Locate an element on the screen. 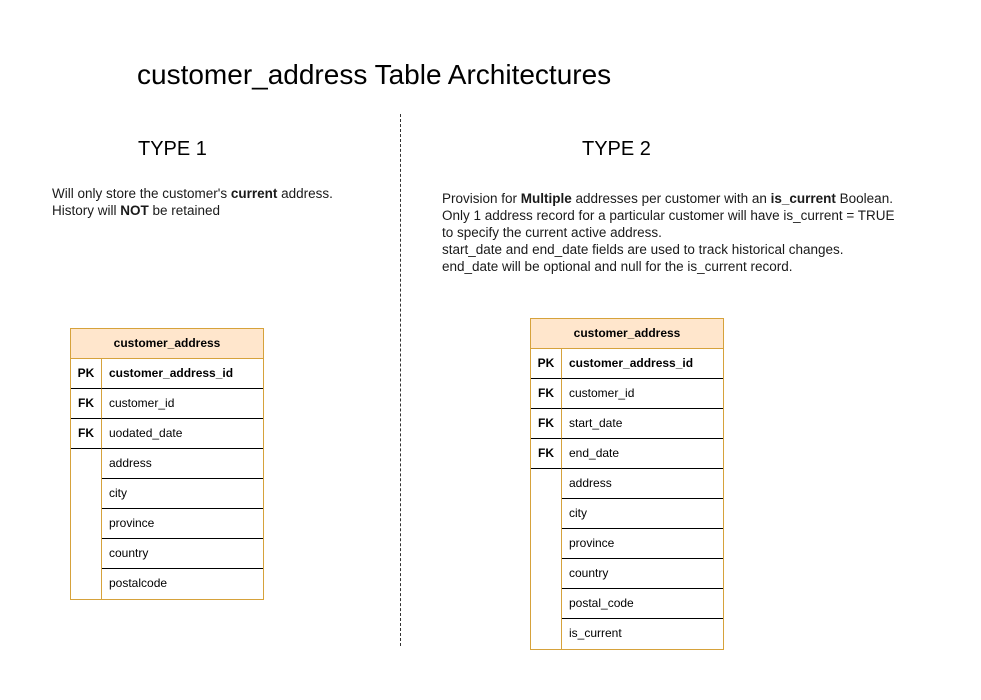 This screenshot has height=700, width=981. table-row: is_current is located at coordinates (627, 634).